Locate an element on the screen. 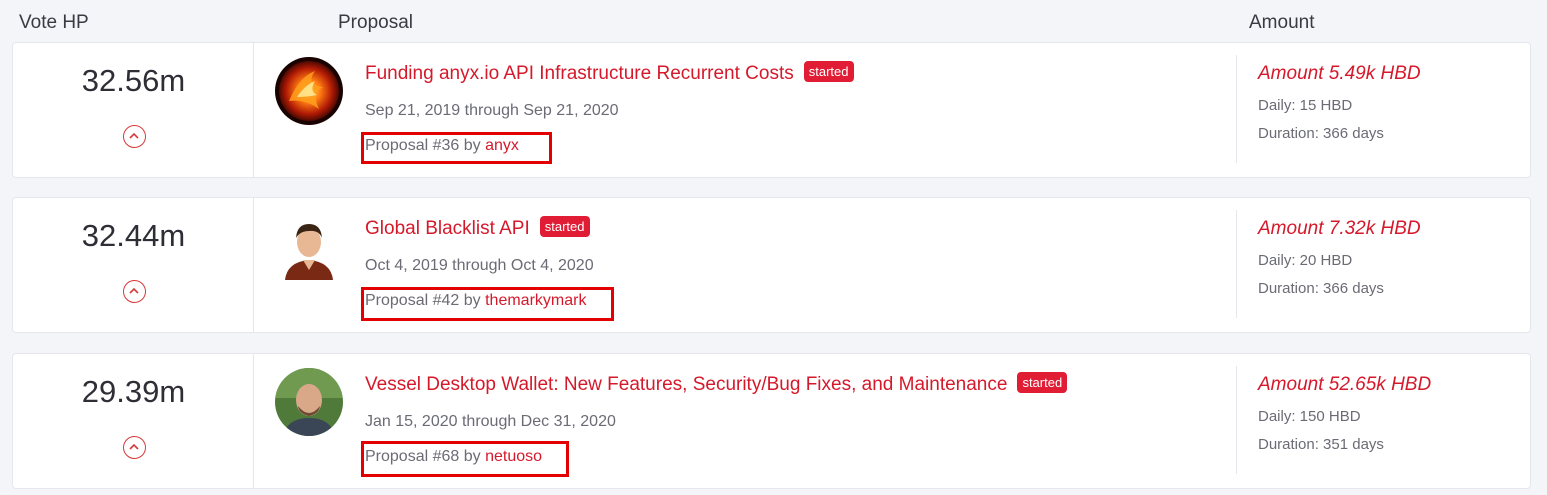 This screenshot has width=1547, height=495. title-row: Global Blacklist API started is located at coordinates (477, 228).